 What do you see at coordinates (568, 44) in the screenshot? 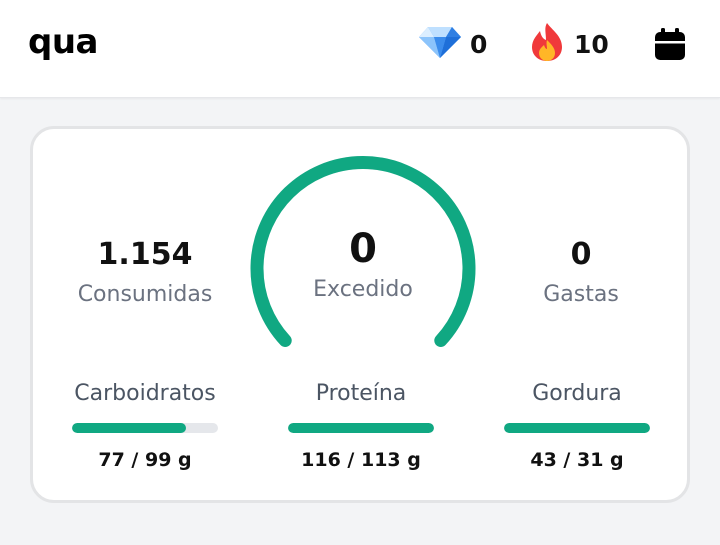
I see `streak-counter: 10` at bounding box center [568, 44].